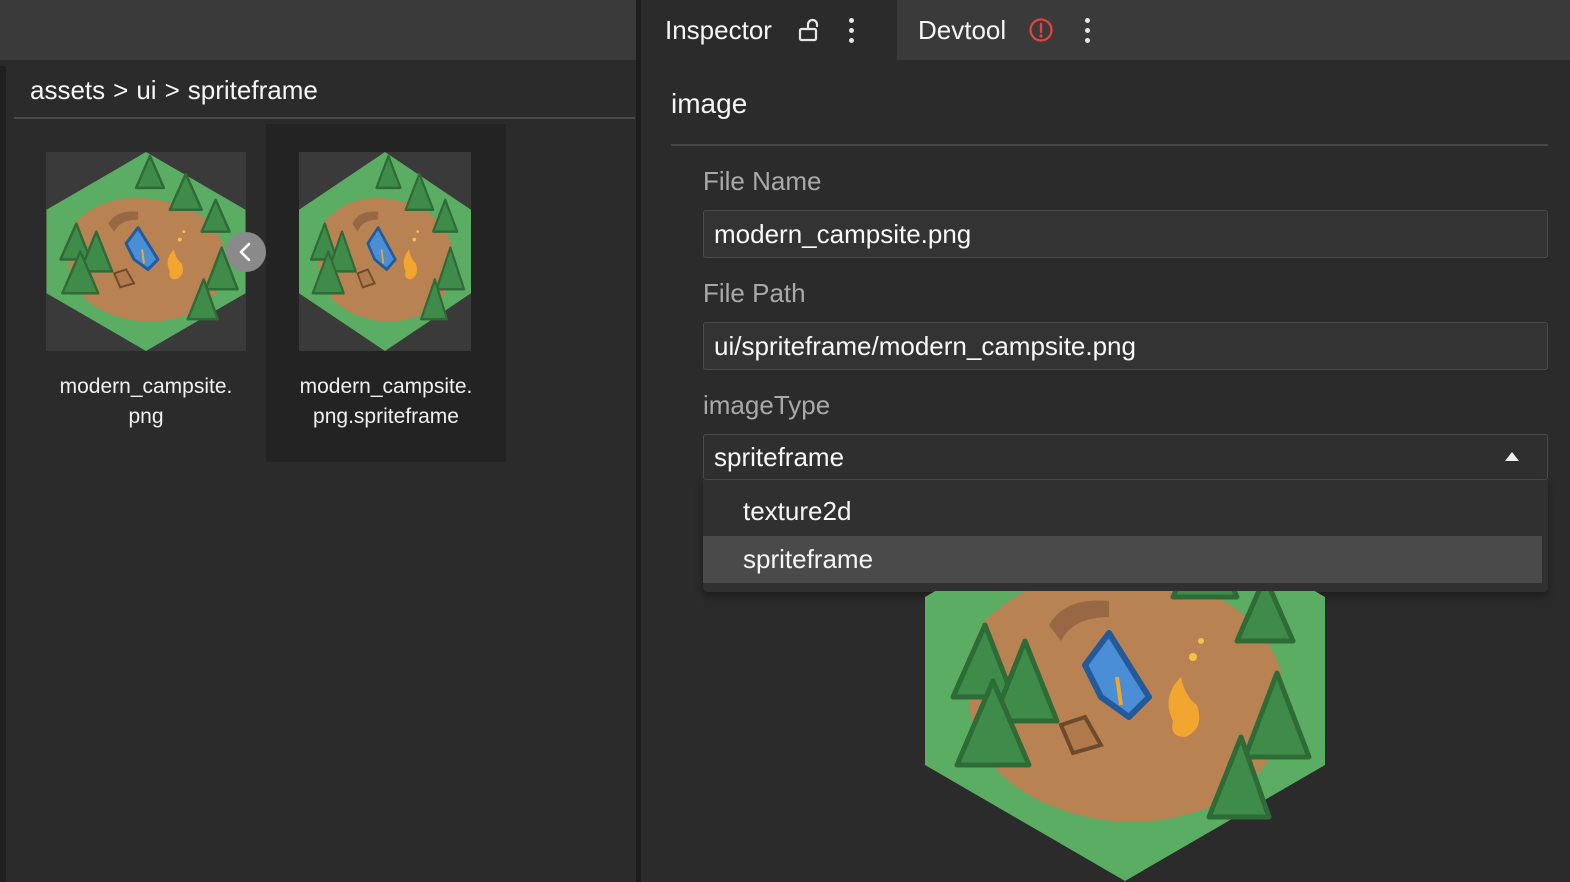  I want to click on image-type-select: spriteframe, so click(1125, 457).